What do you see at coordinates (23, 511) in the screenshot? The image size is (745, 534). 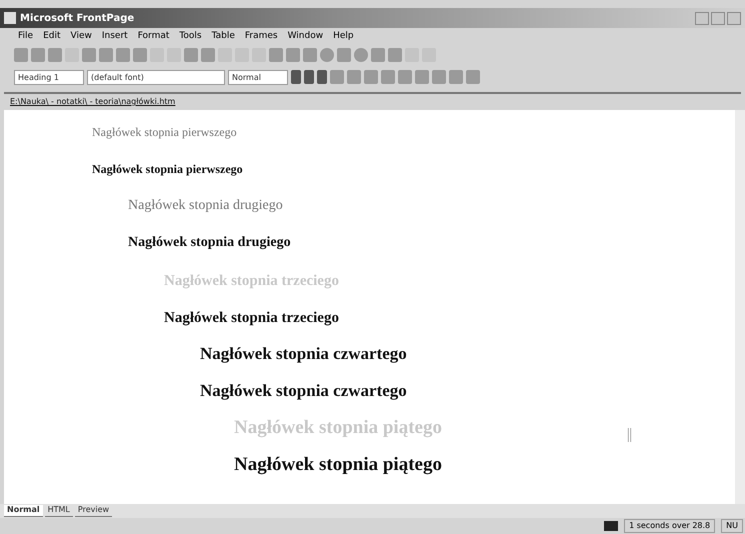 I see `view-tab: Normal` at bounding box center [23, 511].